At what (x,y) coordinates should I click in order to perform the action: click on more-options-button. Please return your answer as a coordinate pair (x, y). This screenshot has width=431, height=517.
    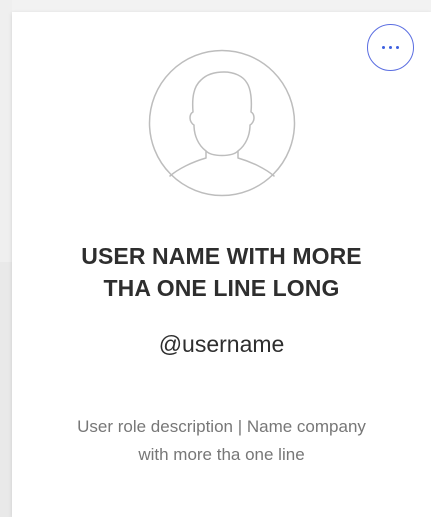
    Looking at the image, I should click on (390, 47).